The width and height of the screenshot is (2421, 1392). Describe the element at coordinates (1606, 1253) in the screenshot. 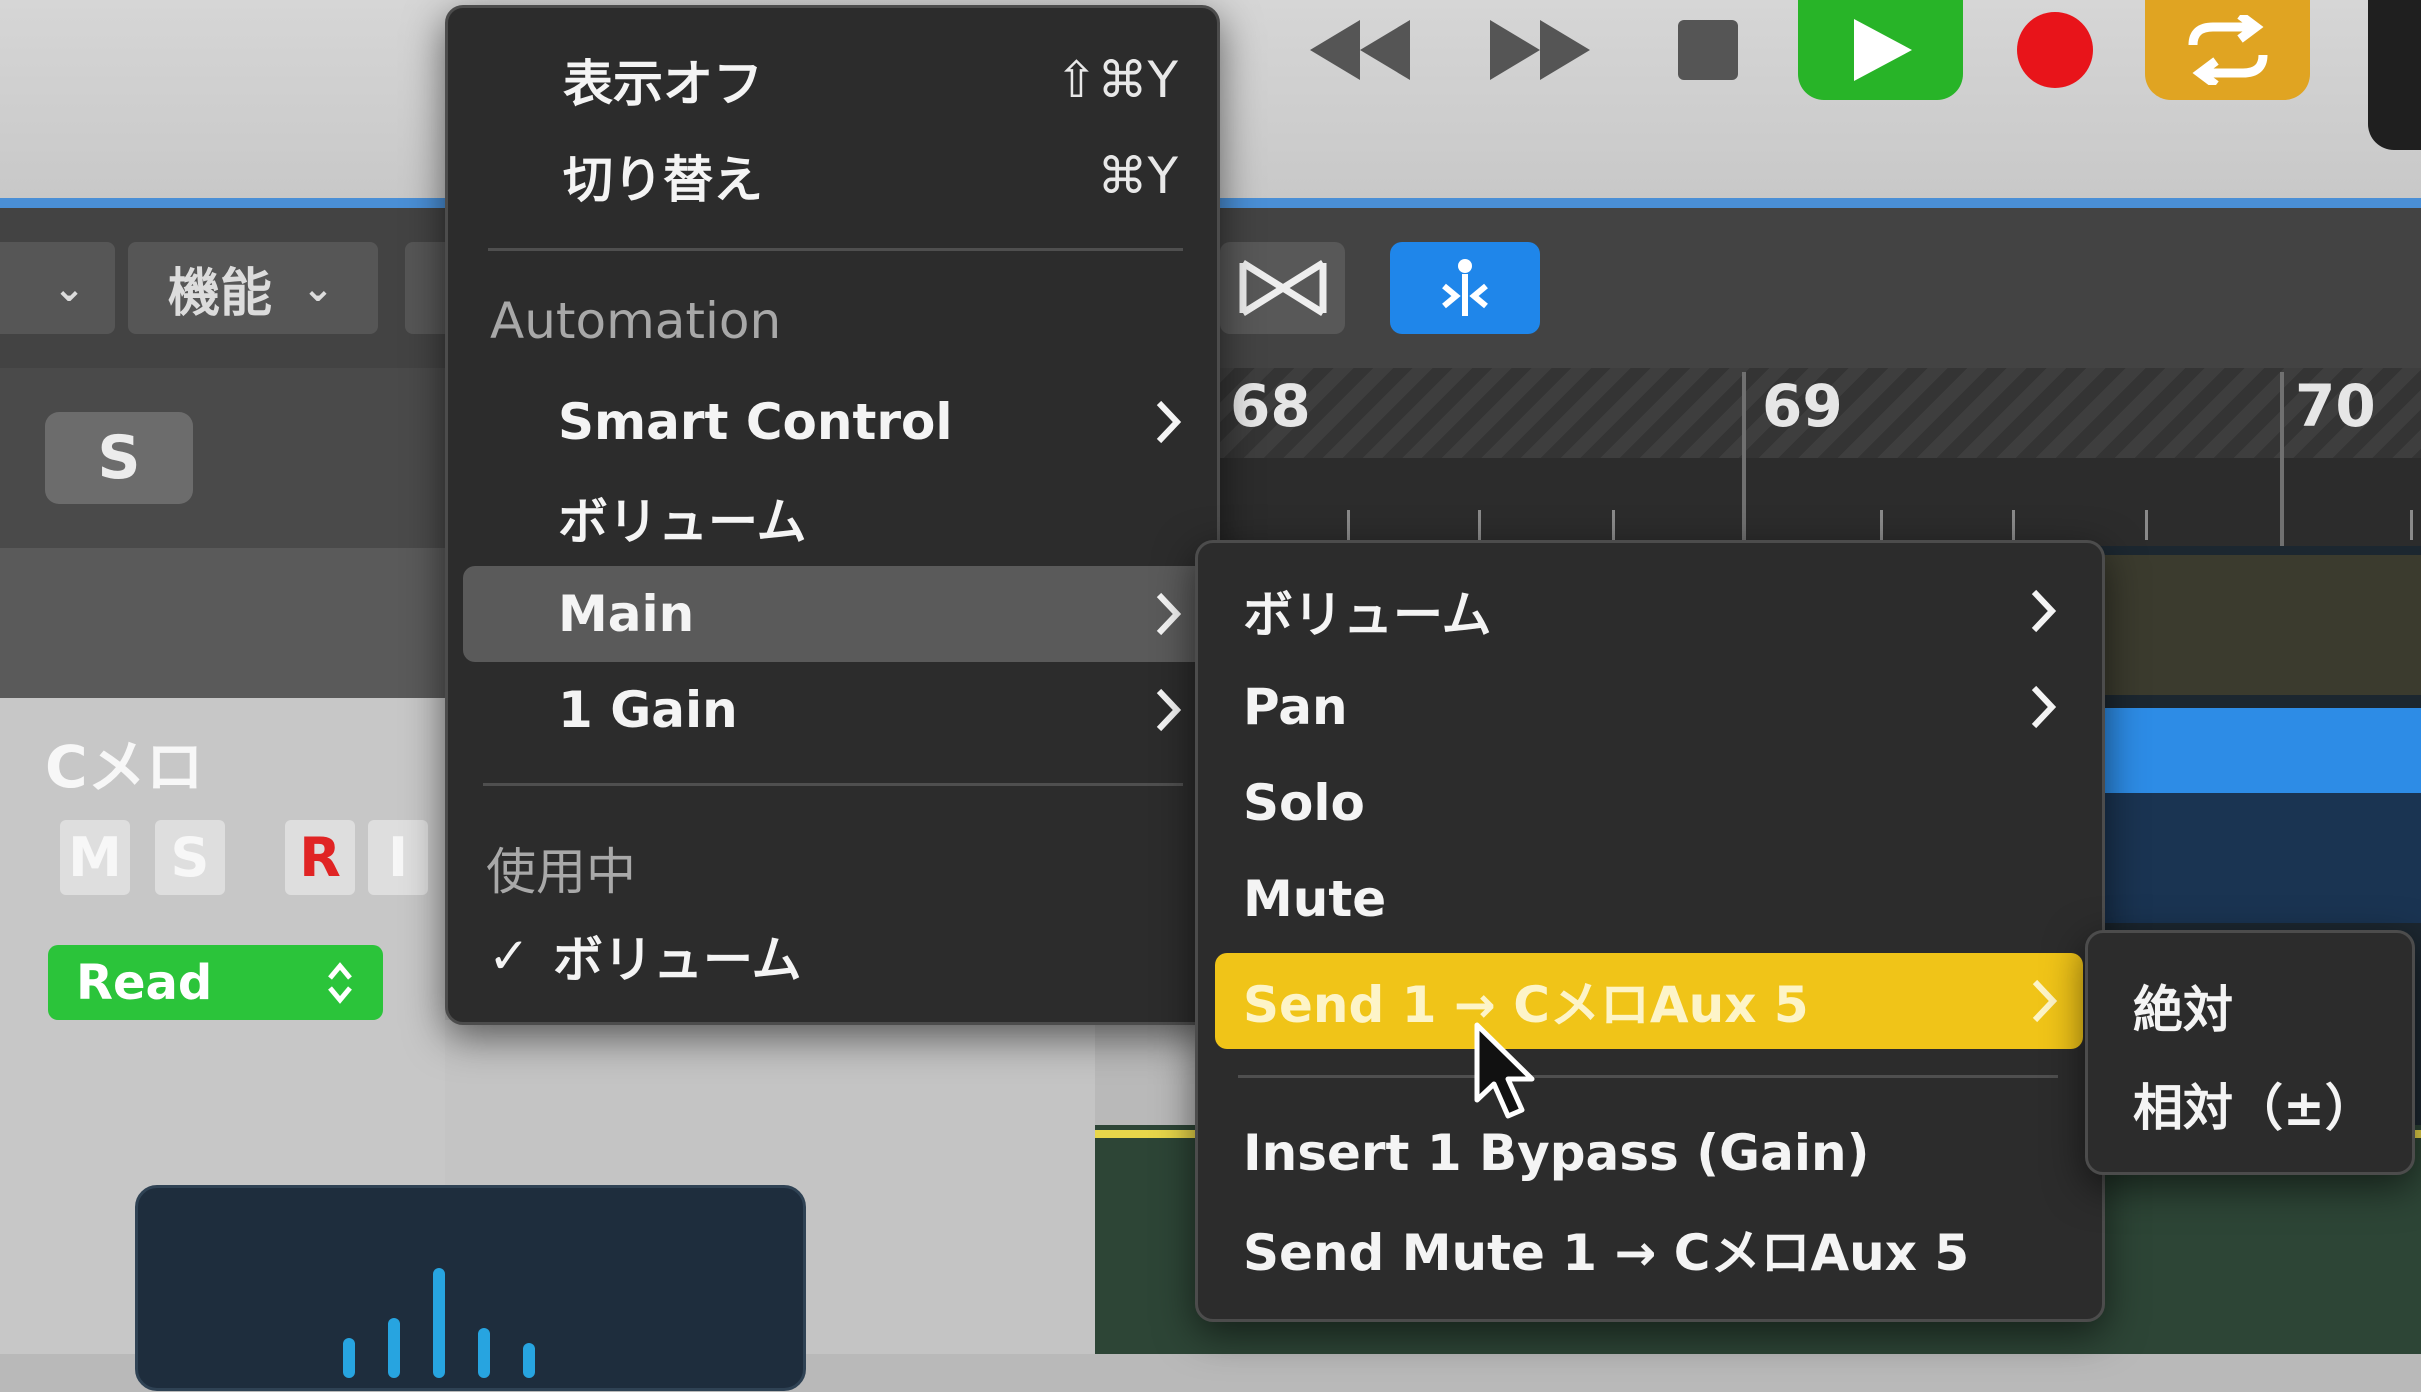

I see `menu-item-label: Send Mute 1 → CメロAux 5` at that location.